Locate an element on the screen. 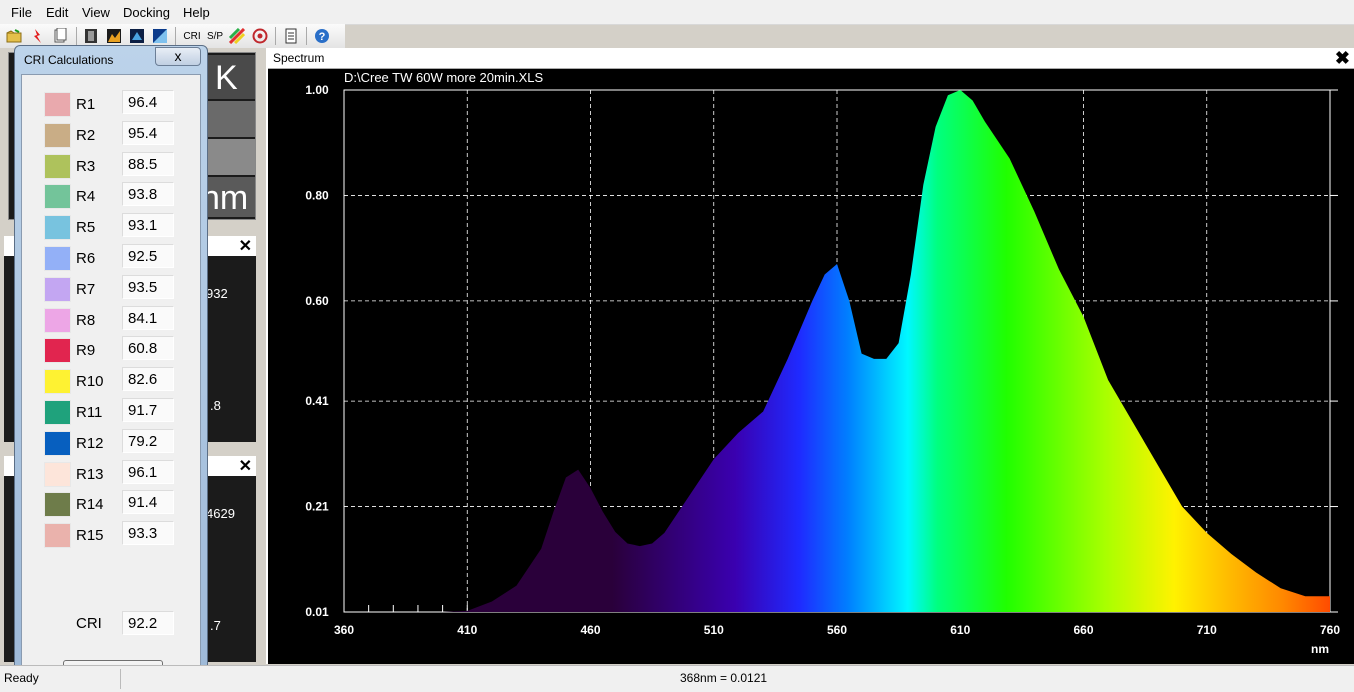  menu-file: File is located at coordinates (21, 12).